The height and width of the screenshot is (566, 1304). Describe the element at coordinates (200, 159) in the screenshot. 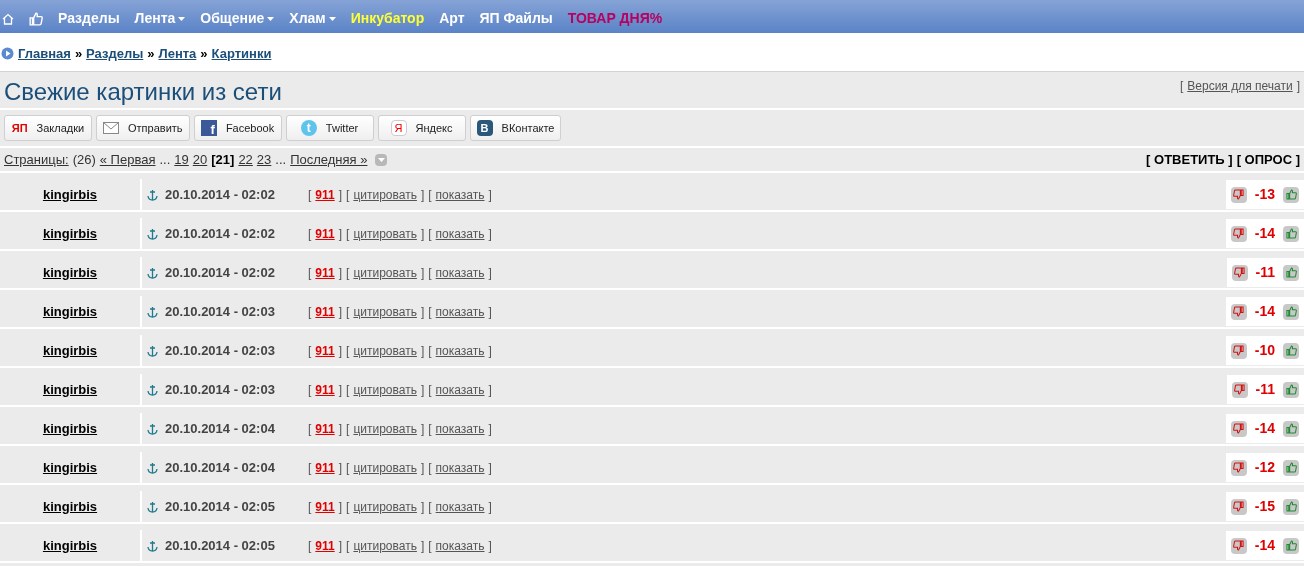

I see `page-link: 20` at that location.